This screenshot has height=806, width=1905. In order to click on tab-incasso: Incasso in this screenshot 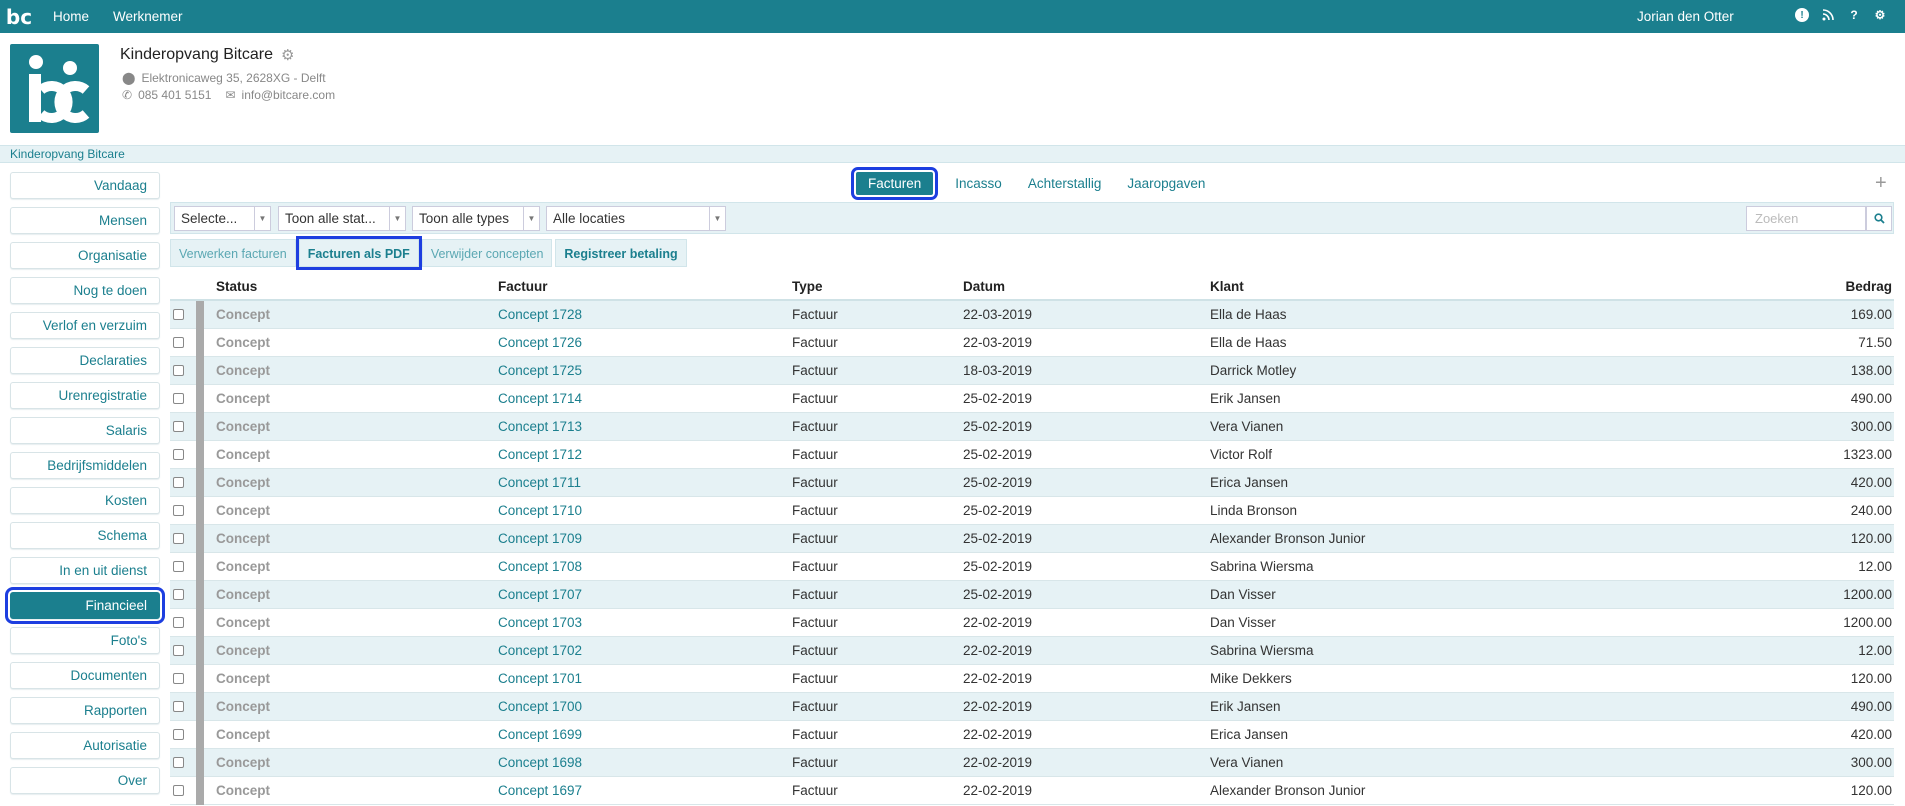, I will do `click(978, 183)`.